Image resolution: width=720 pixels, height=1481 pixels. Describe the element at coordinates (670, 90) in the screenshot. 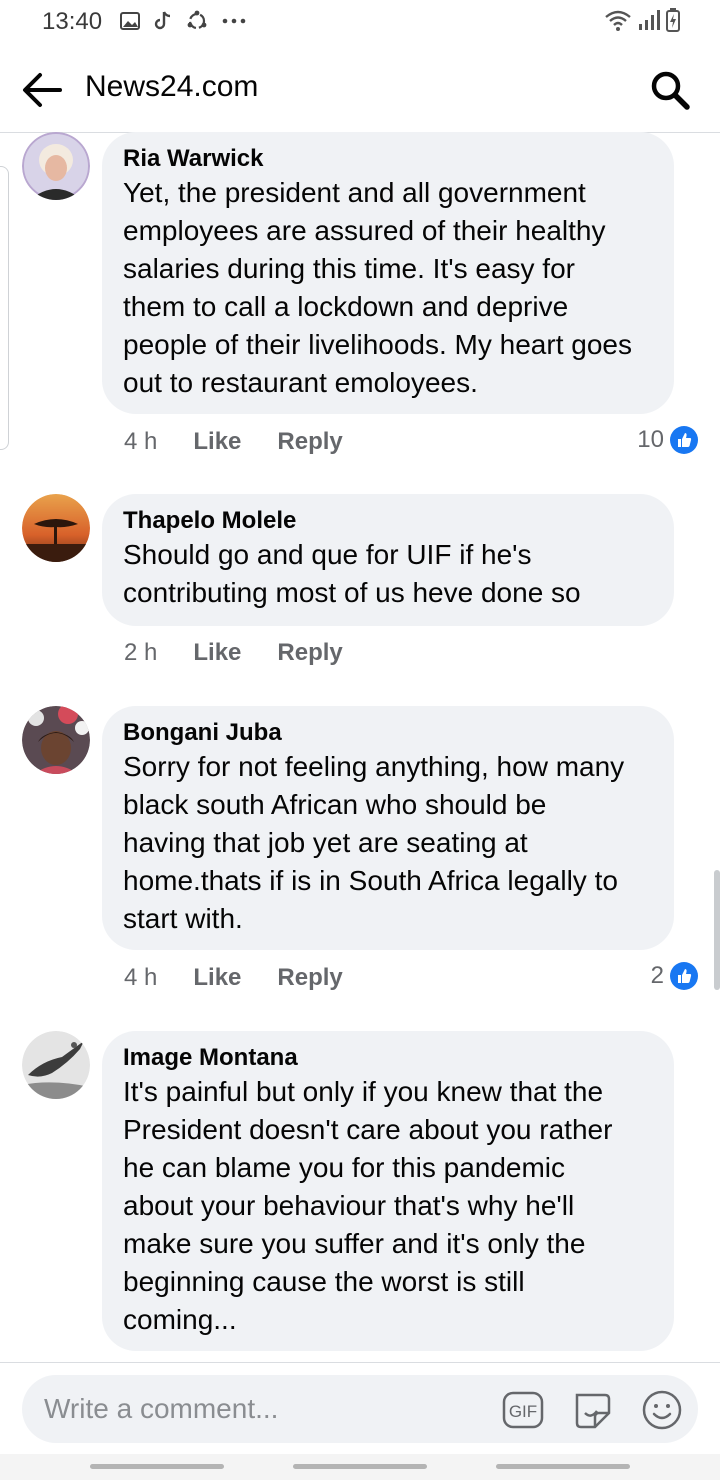

I see `search-icon` at that location.